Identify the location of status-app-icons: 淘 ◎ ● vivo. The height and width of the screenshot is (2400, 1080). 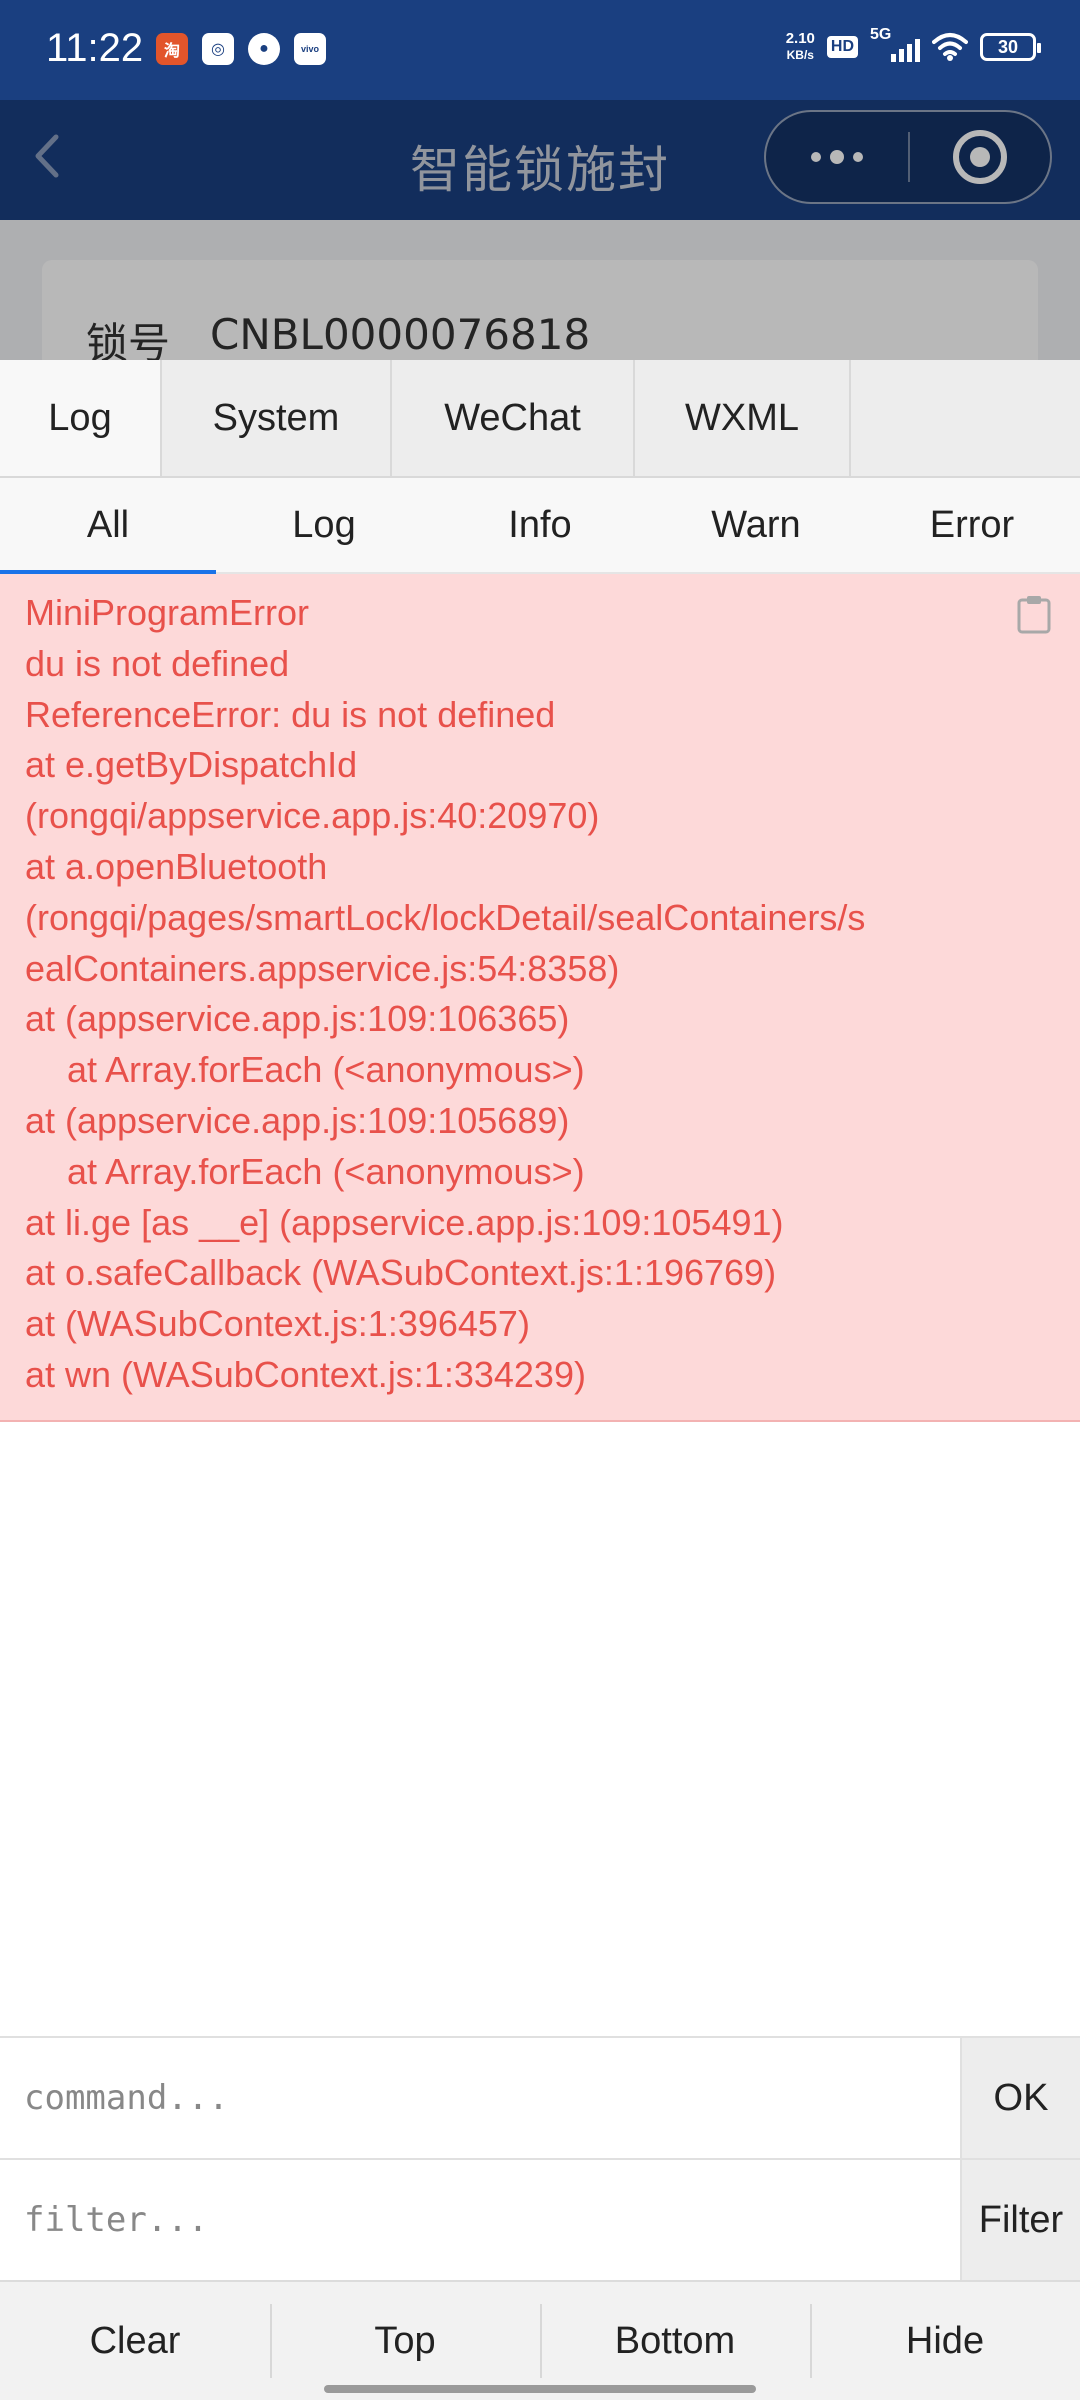
(241, 49).